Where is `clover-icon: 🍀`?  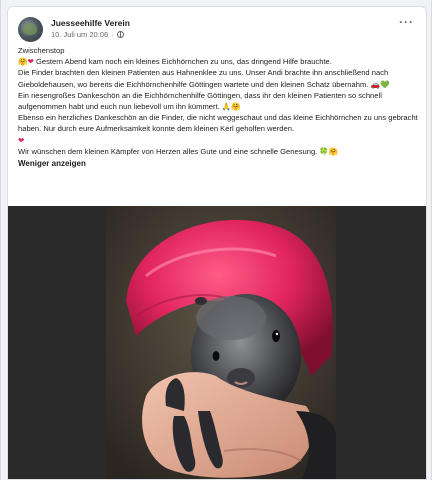 clover-icon: 🍀 is located at coordinates (324, 151).